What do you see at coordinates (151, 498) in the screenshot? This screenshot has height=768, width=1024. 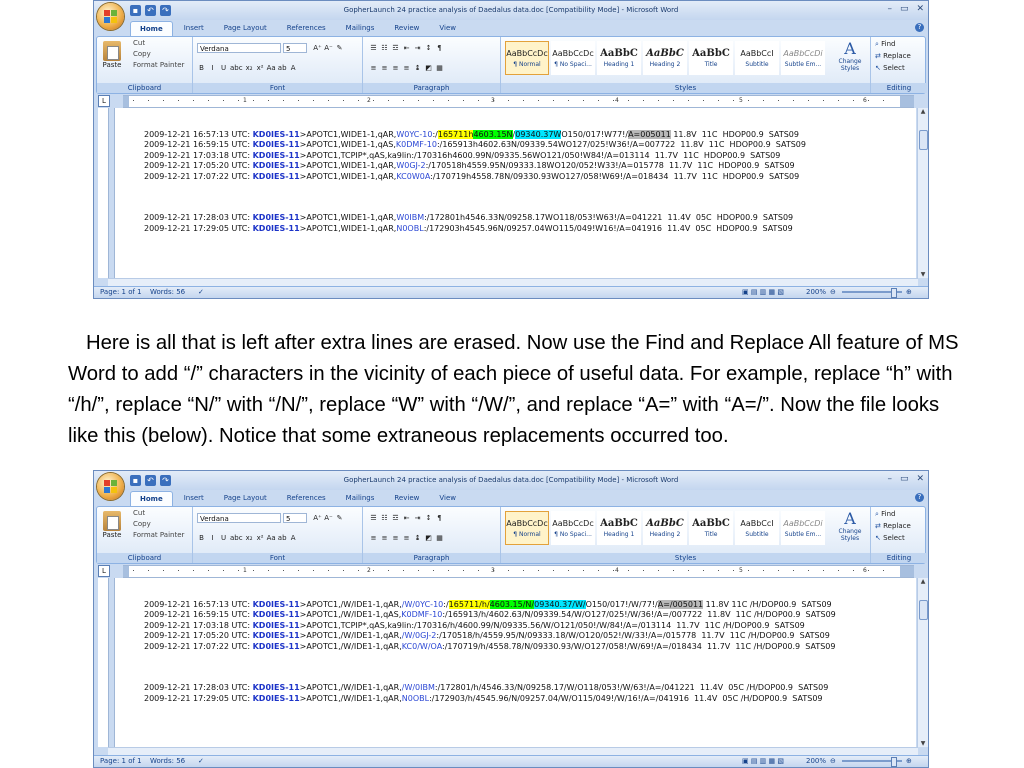 I see `tab-home: Home` at bounding box center [151, 498].